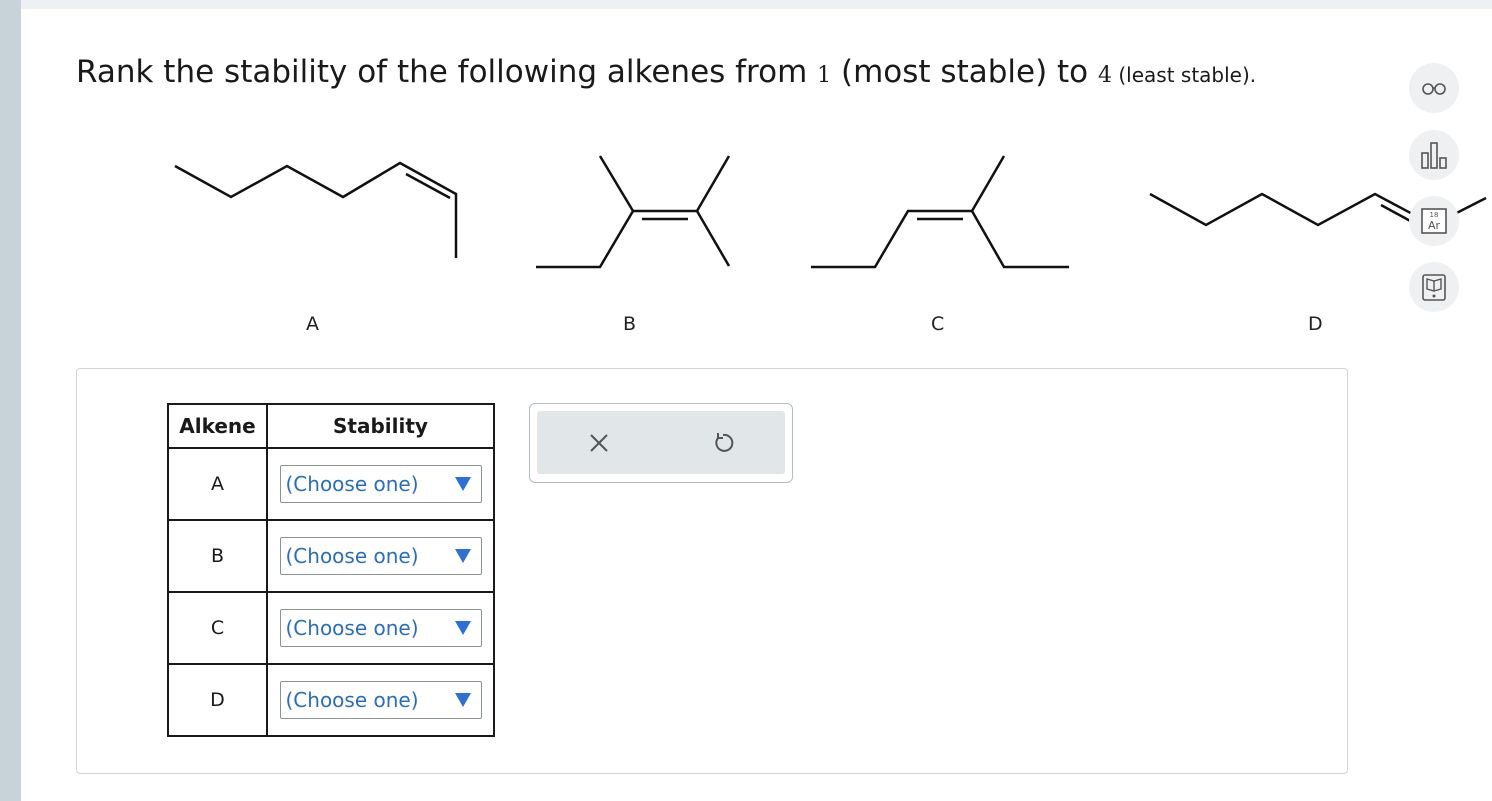 Image resolution: width=1492 pixels, height=801 pixels. What do you see at coordinates (1315, 324) in the screenshot?
I see `alkene-d-label: D` at bounding box center [1315, 324].